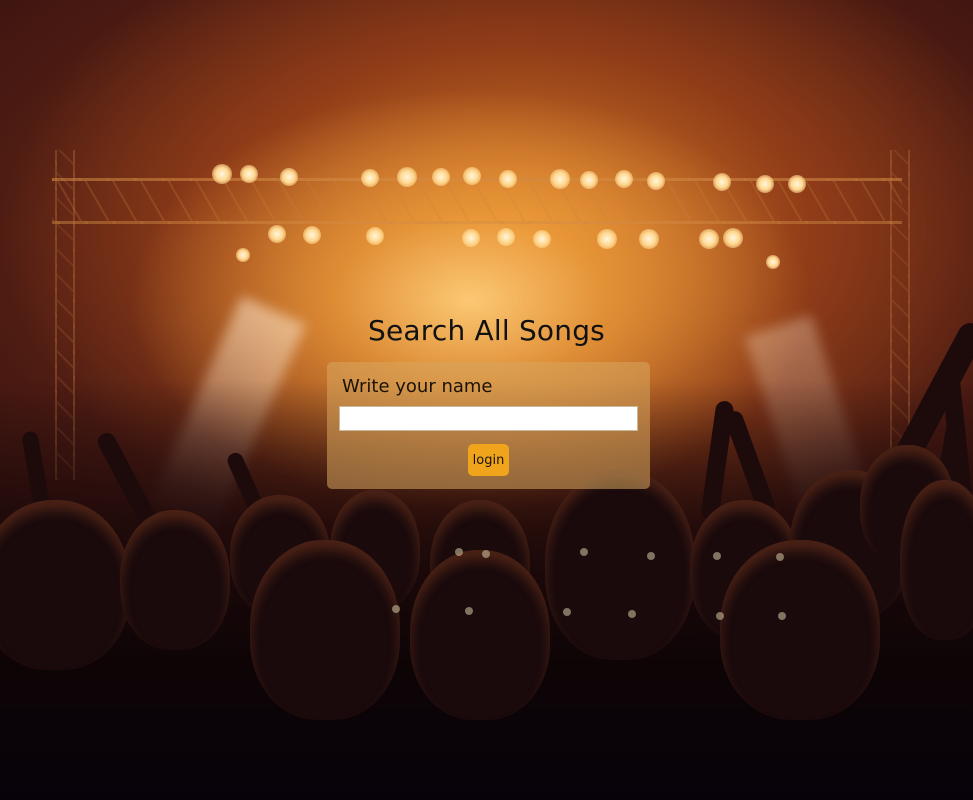 Image resolution: width=973 pixels, height=800 pixels. Describe the element at coordinates (417, 386) in the screenshot. I see `name-field-label: Write your name` at that location.